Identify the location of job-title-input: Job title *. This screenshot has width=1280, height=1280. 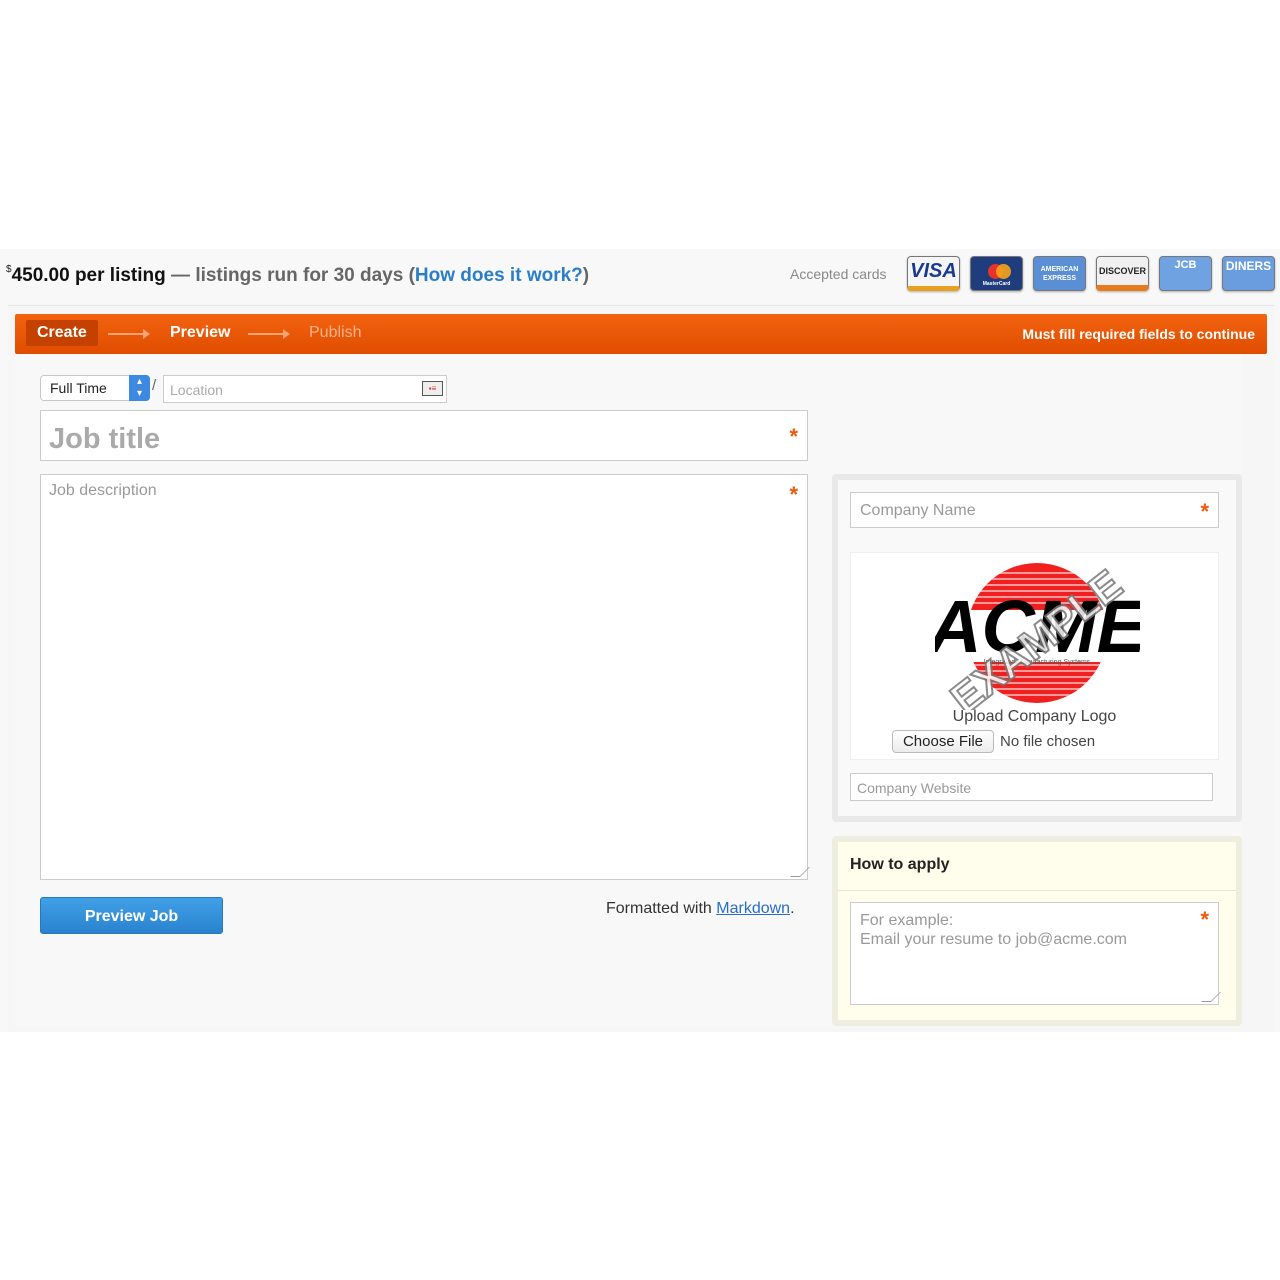
(424, 435).